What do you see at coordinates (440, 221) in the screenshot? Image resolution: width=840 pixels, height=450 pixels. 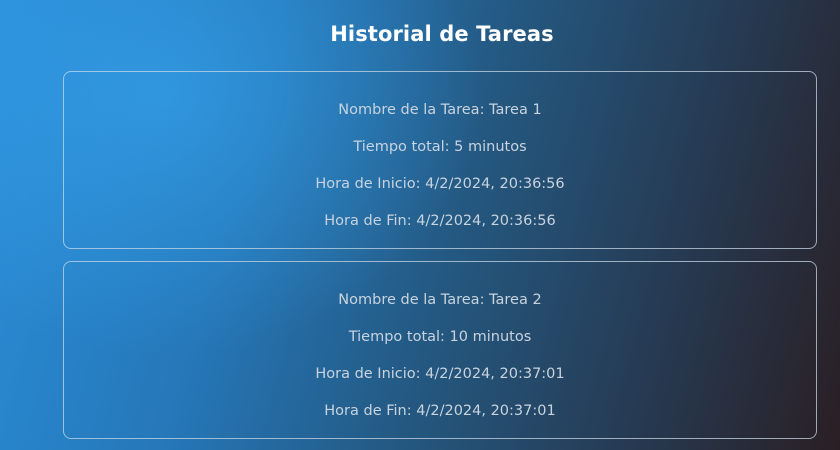 I see `task-end-time: Hora de Fin: 4/2/2024, 20:36:56` at bounding box center [440, 221].